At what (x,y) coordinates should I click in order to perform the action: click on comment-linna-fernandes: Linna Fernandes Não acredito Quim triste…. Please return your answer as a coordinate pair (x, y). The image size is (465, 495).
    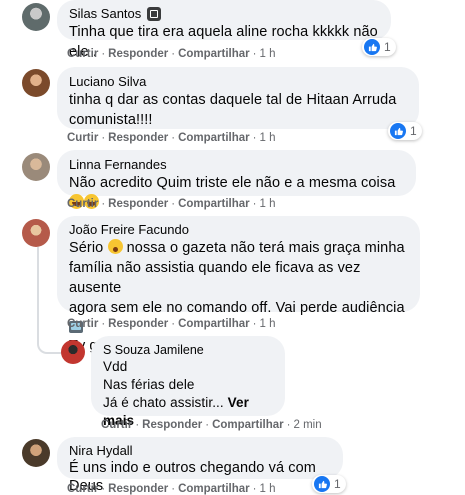
    Looking at the image, I should click on (232, 180).